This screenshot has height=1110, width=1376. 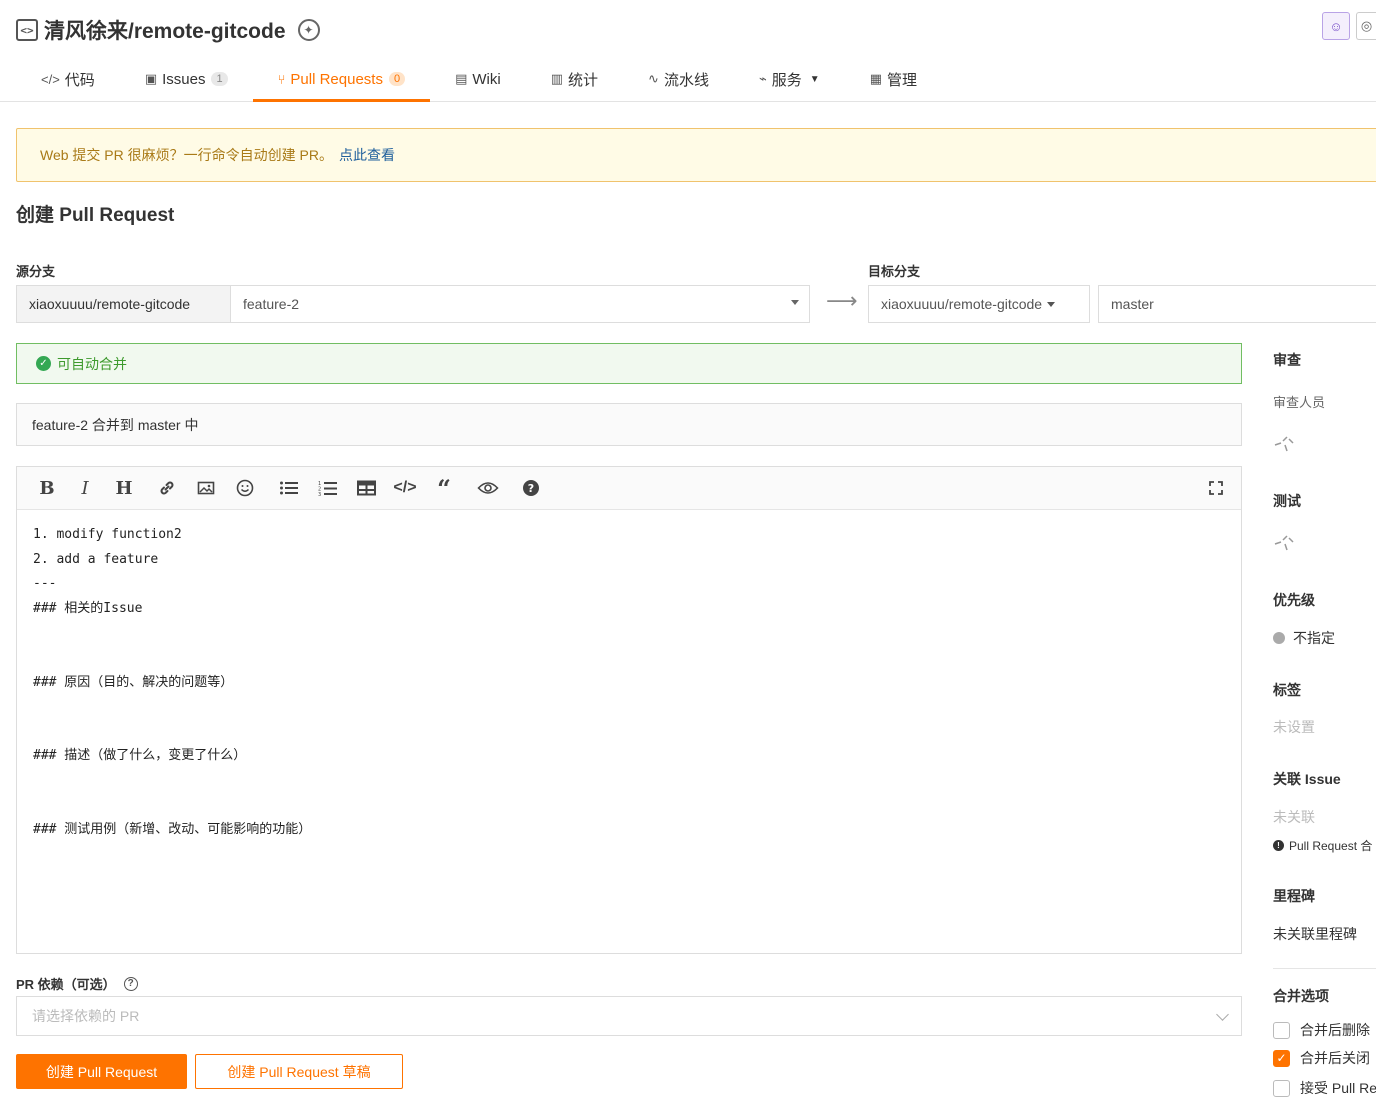 I want to click on watch-icon: ◎, so click(x=1366, y=26).